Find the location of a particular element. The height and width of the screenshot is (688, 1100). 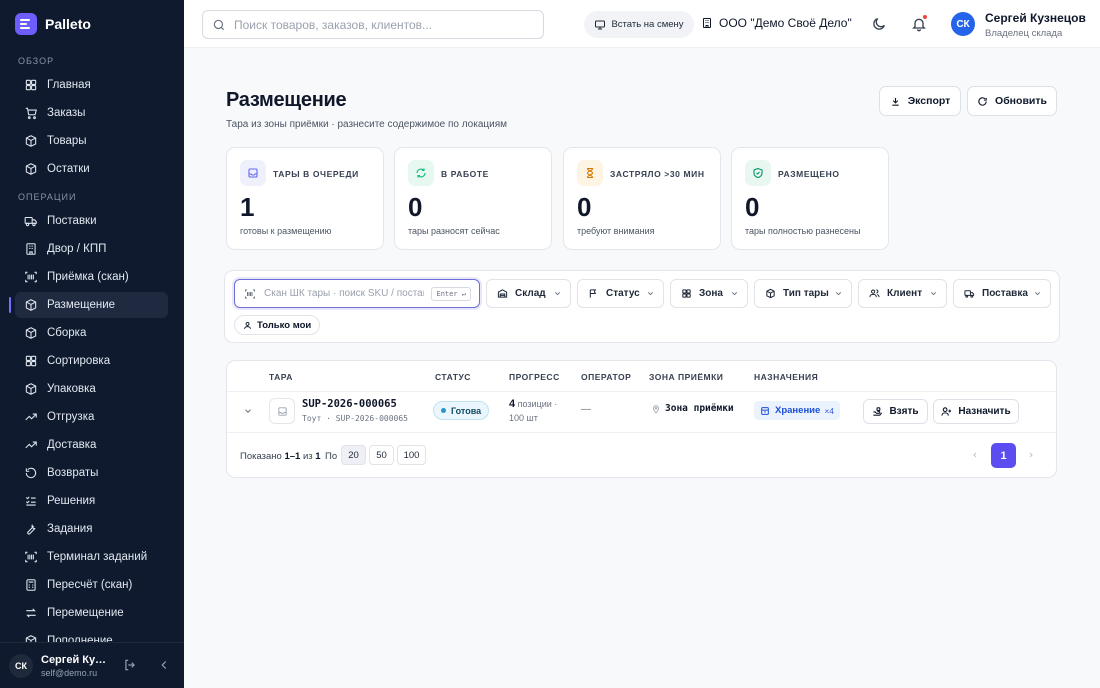

sidebar-item-label: Решения is located at coordinates (71, 501).